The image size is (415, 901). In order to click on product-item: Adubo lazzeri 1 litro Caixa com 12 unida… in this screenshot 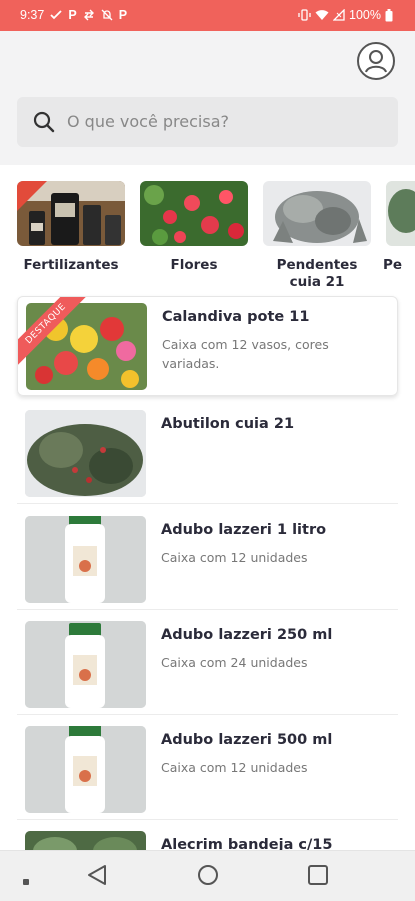, I will do `click(207, 560)`.